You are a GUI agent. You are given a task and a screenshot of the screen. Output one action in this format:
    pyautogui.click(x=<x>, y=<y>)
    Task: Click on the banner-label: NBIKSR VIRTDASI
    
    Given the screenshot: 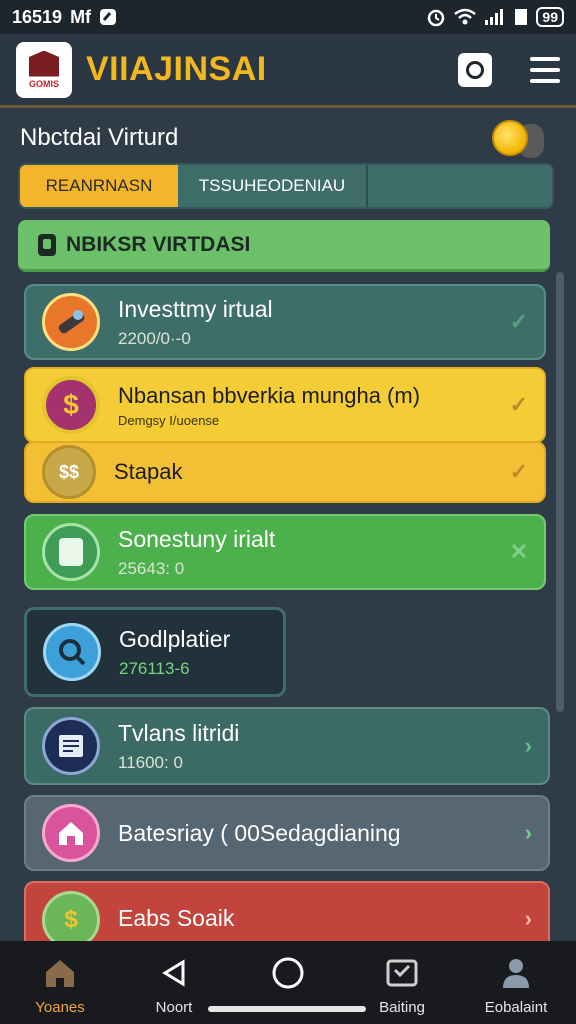 What is the action you would take?
    pyautogui.click(x=158, y=244)
    